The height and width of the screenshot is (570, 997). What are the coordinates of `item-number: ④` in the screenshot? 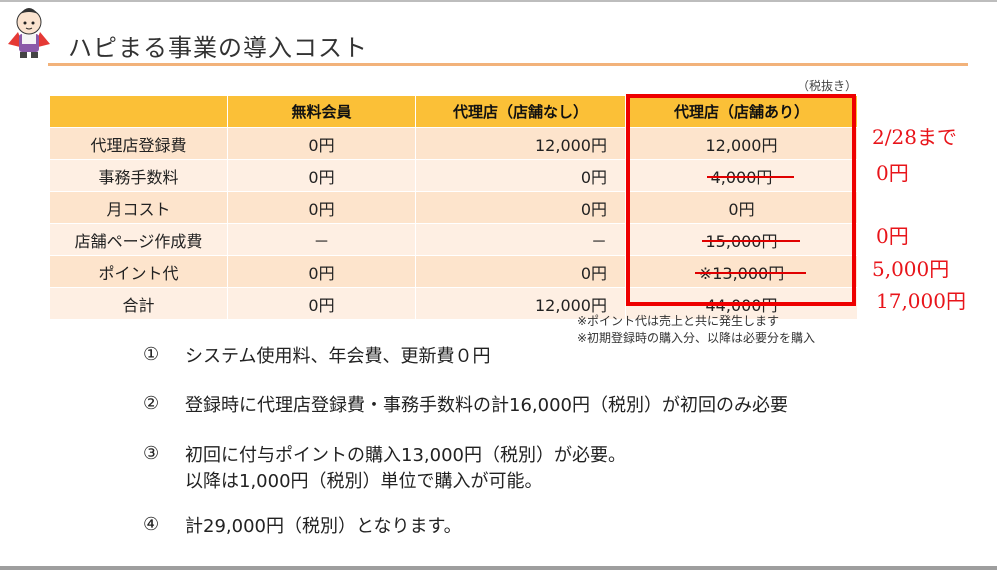 It's located at (151, 524).